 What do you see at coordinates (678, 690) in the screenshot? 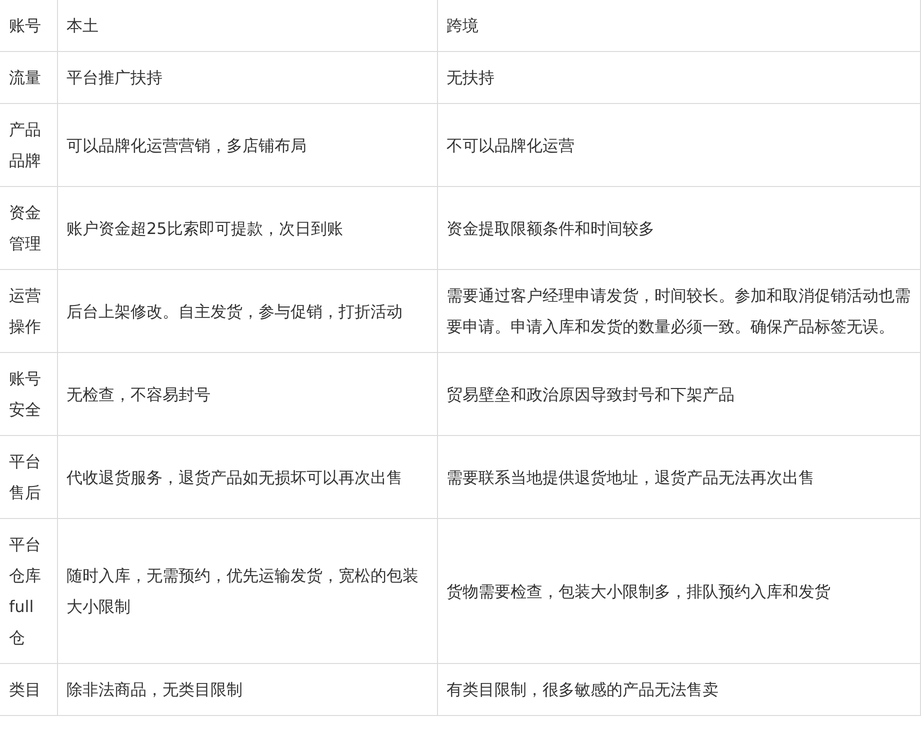
I see `table-cell: 有类目限制，很多敏感的产品无法售卖` at bounding box center [678, 690].